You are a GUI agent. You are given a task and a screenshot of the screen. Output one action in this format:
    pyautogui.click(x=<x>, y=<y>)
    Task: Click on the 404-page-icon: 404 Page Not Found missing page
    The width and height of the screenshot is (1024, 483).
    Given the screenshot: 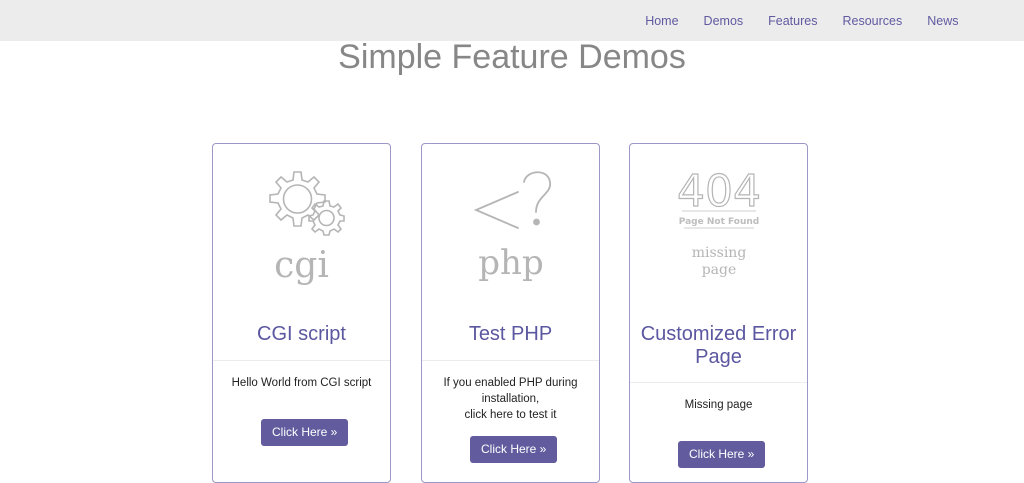 What is the action you would take?
    pyautogui.click(x=718, y=224)
    